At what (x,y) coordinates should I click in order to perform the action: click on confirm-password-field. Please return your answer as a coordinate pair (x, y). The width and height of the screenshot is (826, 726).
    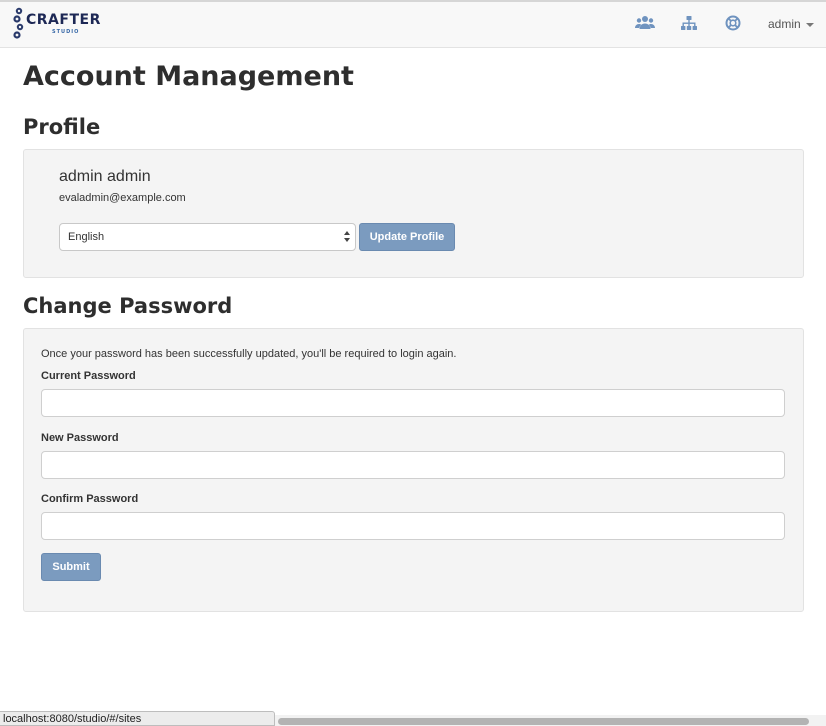
    Looking at the image, I should click on (413, 526).